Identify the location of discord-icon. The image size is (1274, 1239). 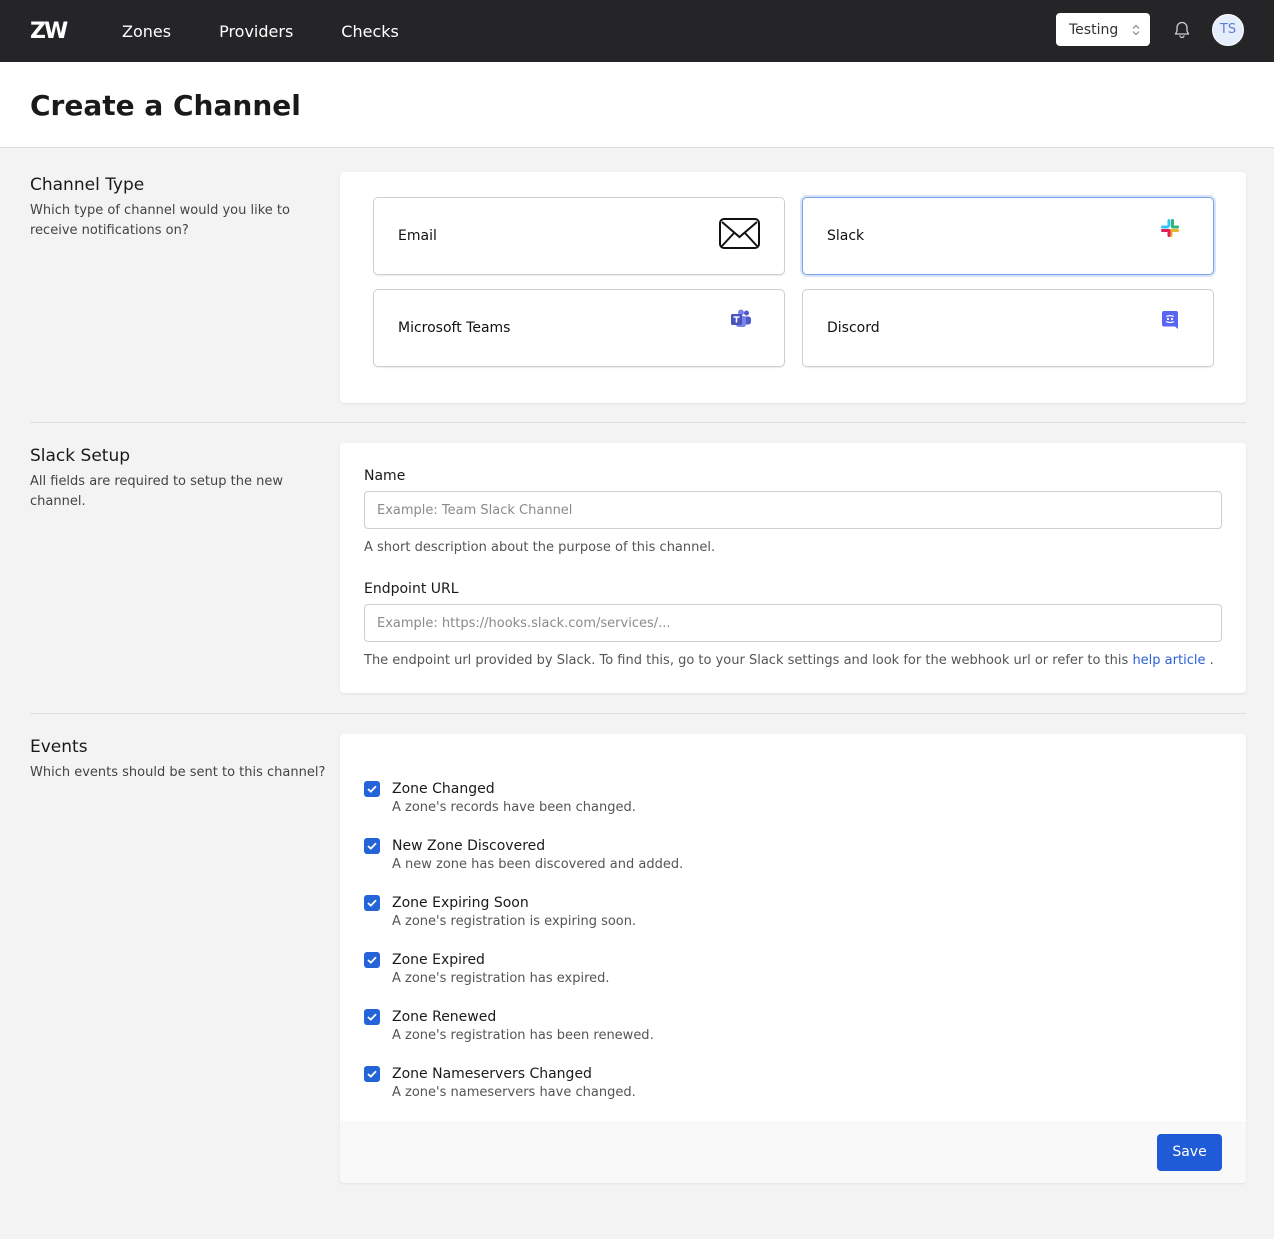
(1170, 322).